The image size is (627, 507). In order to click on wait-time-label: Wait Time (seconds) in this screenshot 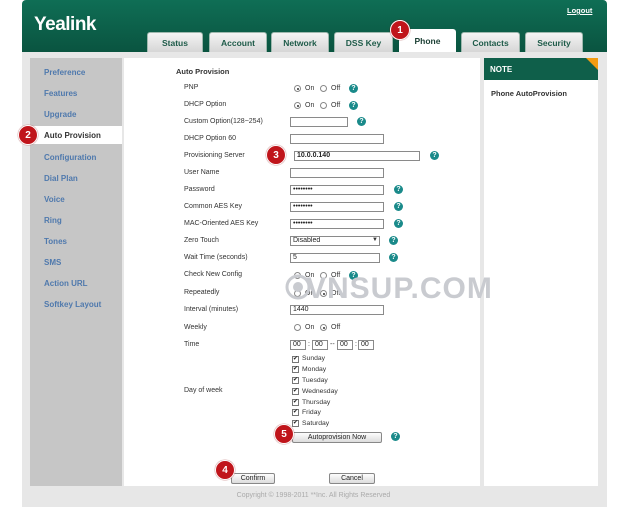, I will do `click(216, 257)`.